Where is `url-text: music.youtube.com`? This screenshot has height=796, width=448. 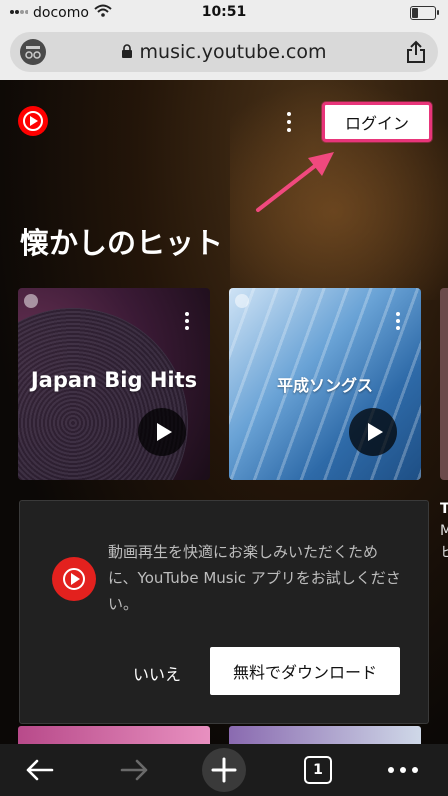
url-text: music.youtube.com is located at coordinates (224, 52).